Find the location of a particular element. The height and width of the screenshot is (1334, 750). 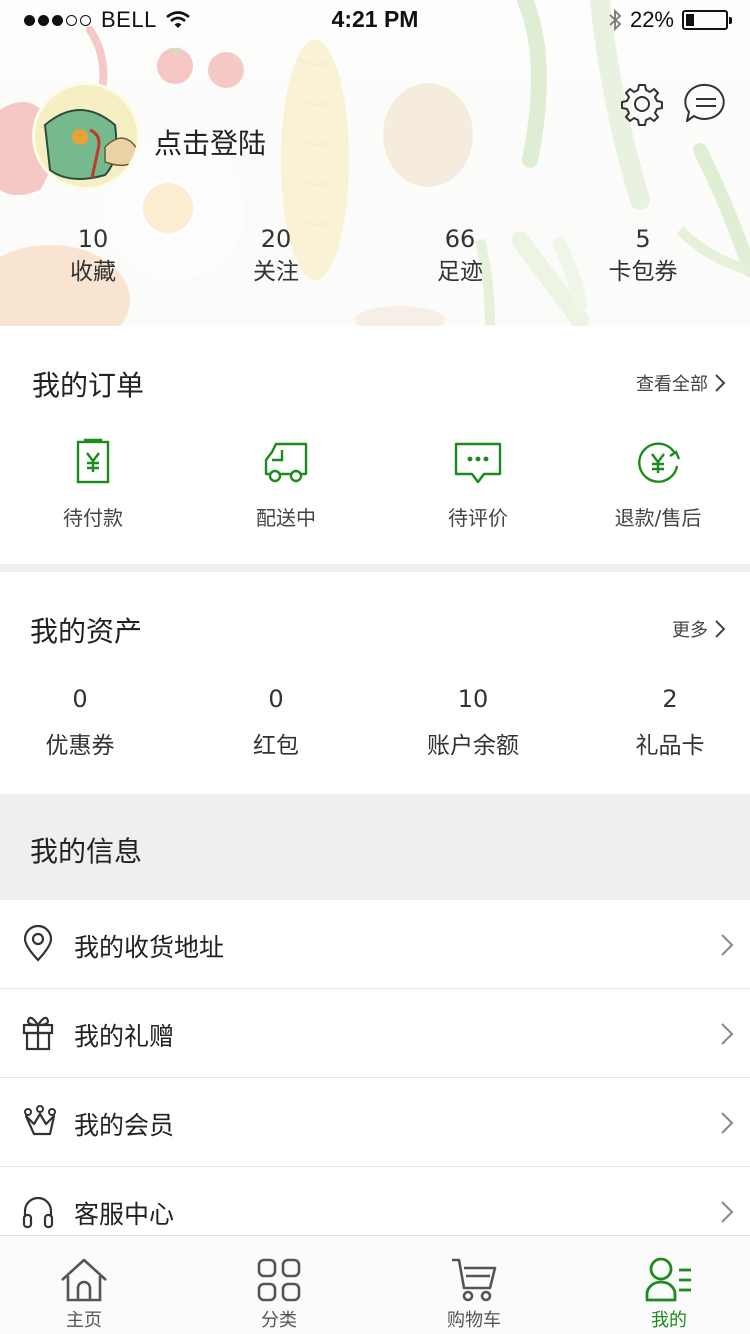

asset-label: 账户余额 is located at coordinates (473, 746).